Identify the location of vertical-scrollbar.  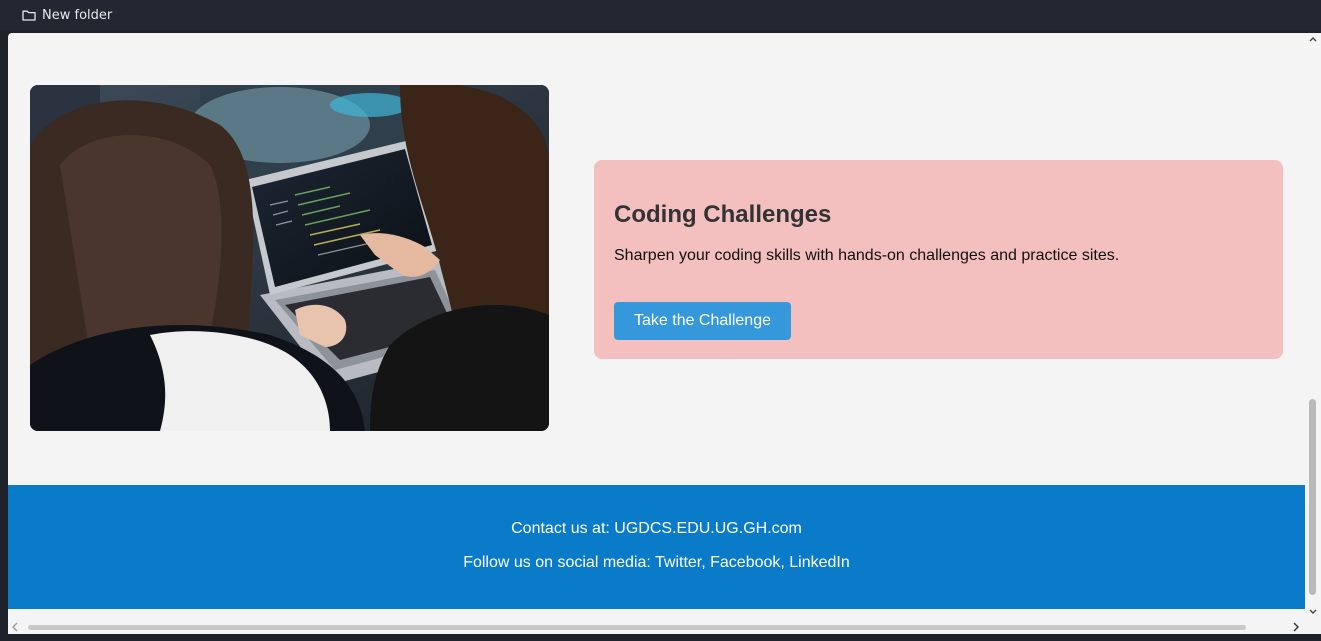
(1313, 326).